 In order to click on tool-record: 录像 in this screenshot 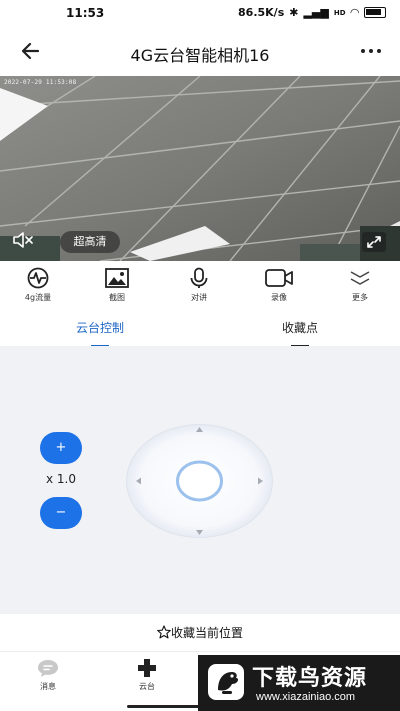, I will do `click(279, 285)`.